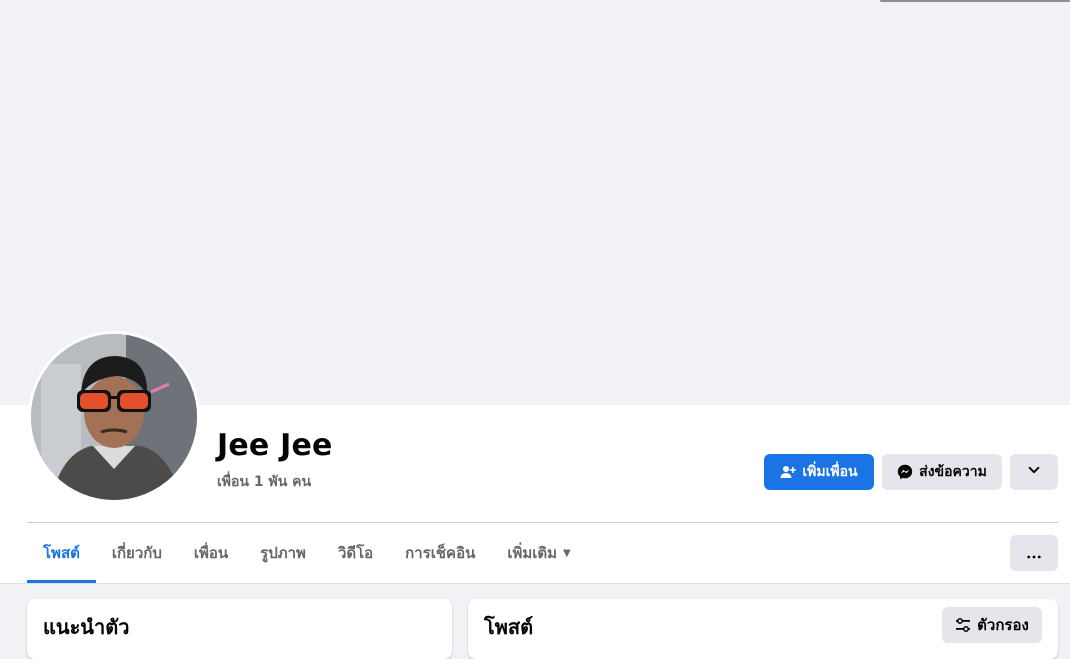 This screenshot has height=659, width=1070. Describe the element at coordinates (953, 472) in the screenshot. I see `message-label: ส่งข้อความ` at that location.